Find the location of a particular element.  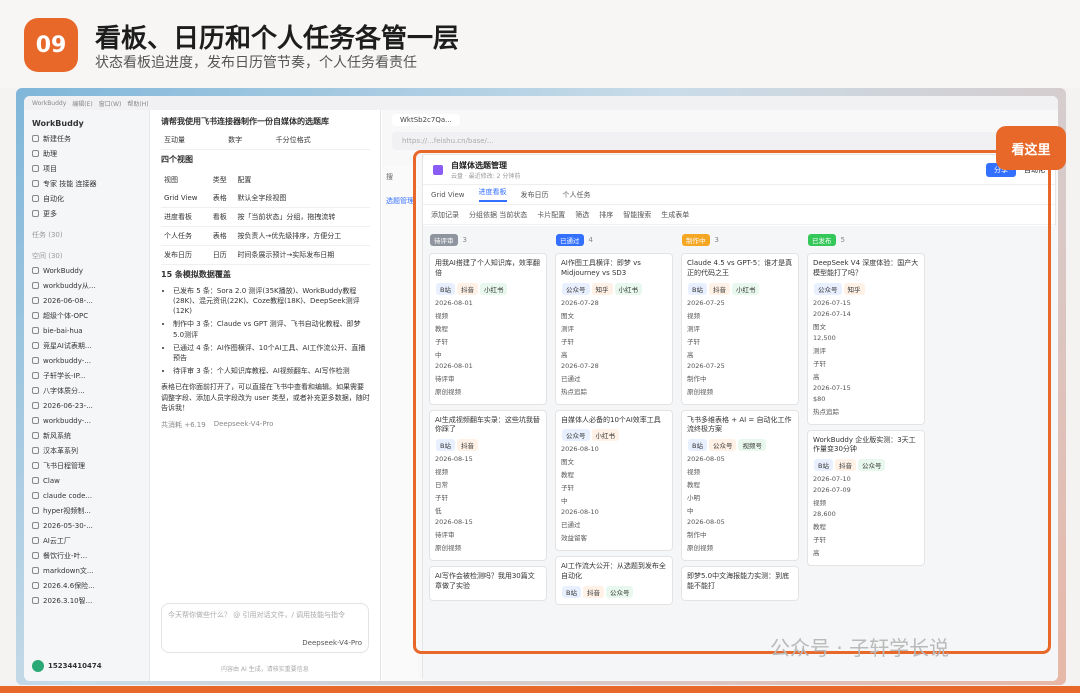

tree-item: 选题管理 is located at coordinates (400, 201).